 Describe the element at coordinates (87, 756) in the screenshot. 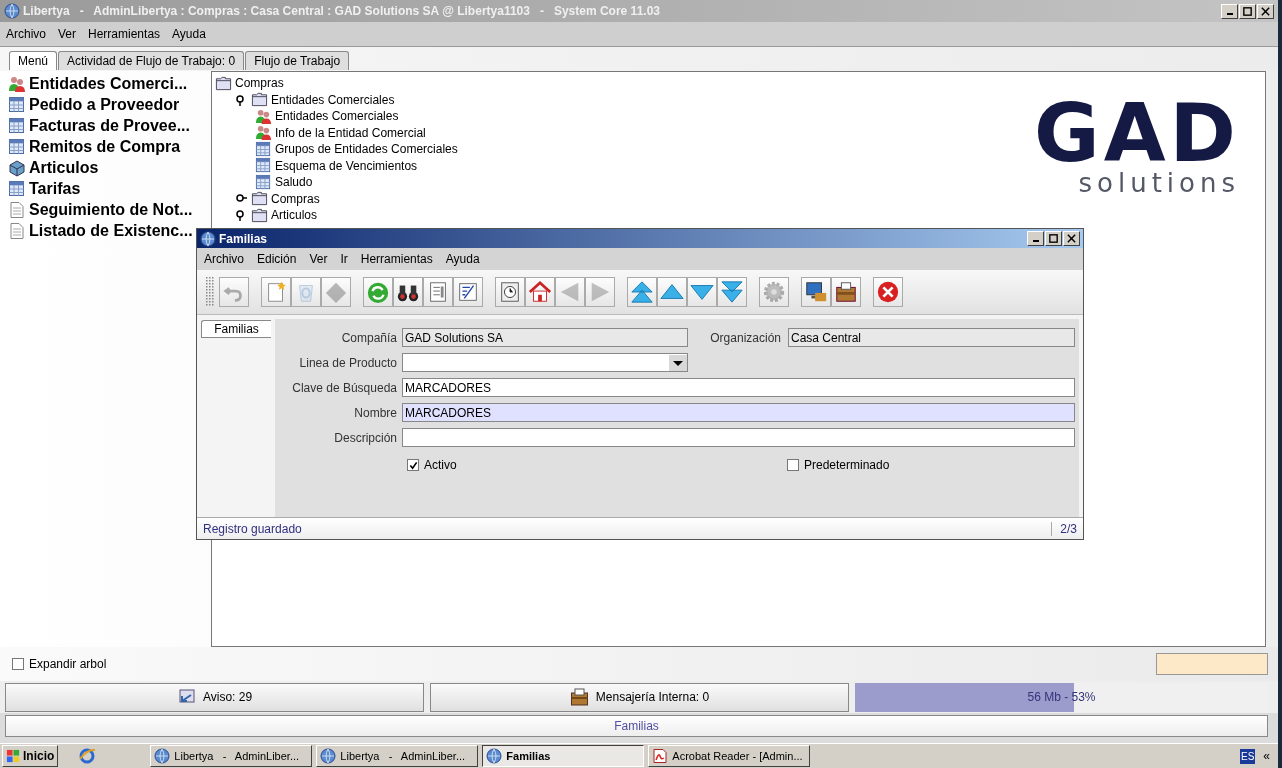

I see `browser-icon` at that location.